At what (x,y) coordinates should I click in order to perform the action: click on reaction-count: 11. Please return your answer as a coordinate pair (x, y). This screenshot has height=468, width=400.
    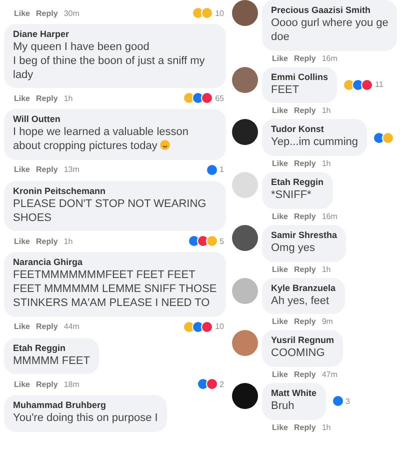
    Looking at the image, I should click on (379, 85).